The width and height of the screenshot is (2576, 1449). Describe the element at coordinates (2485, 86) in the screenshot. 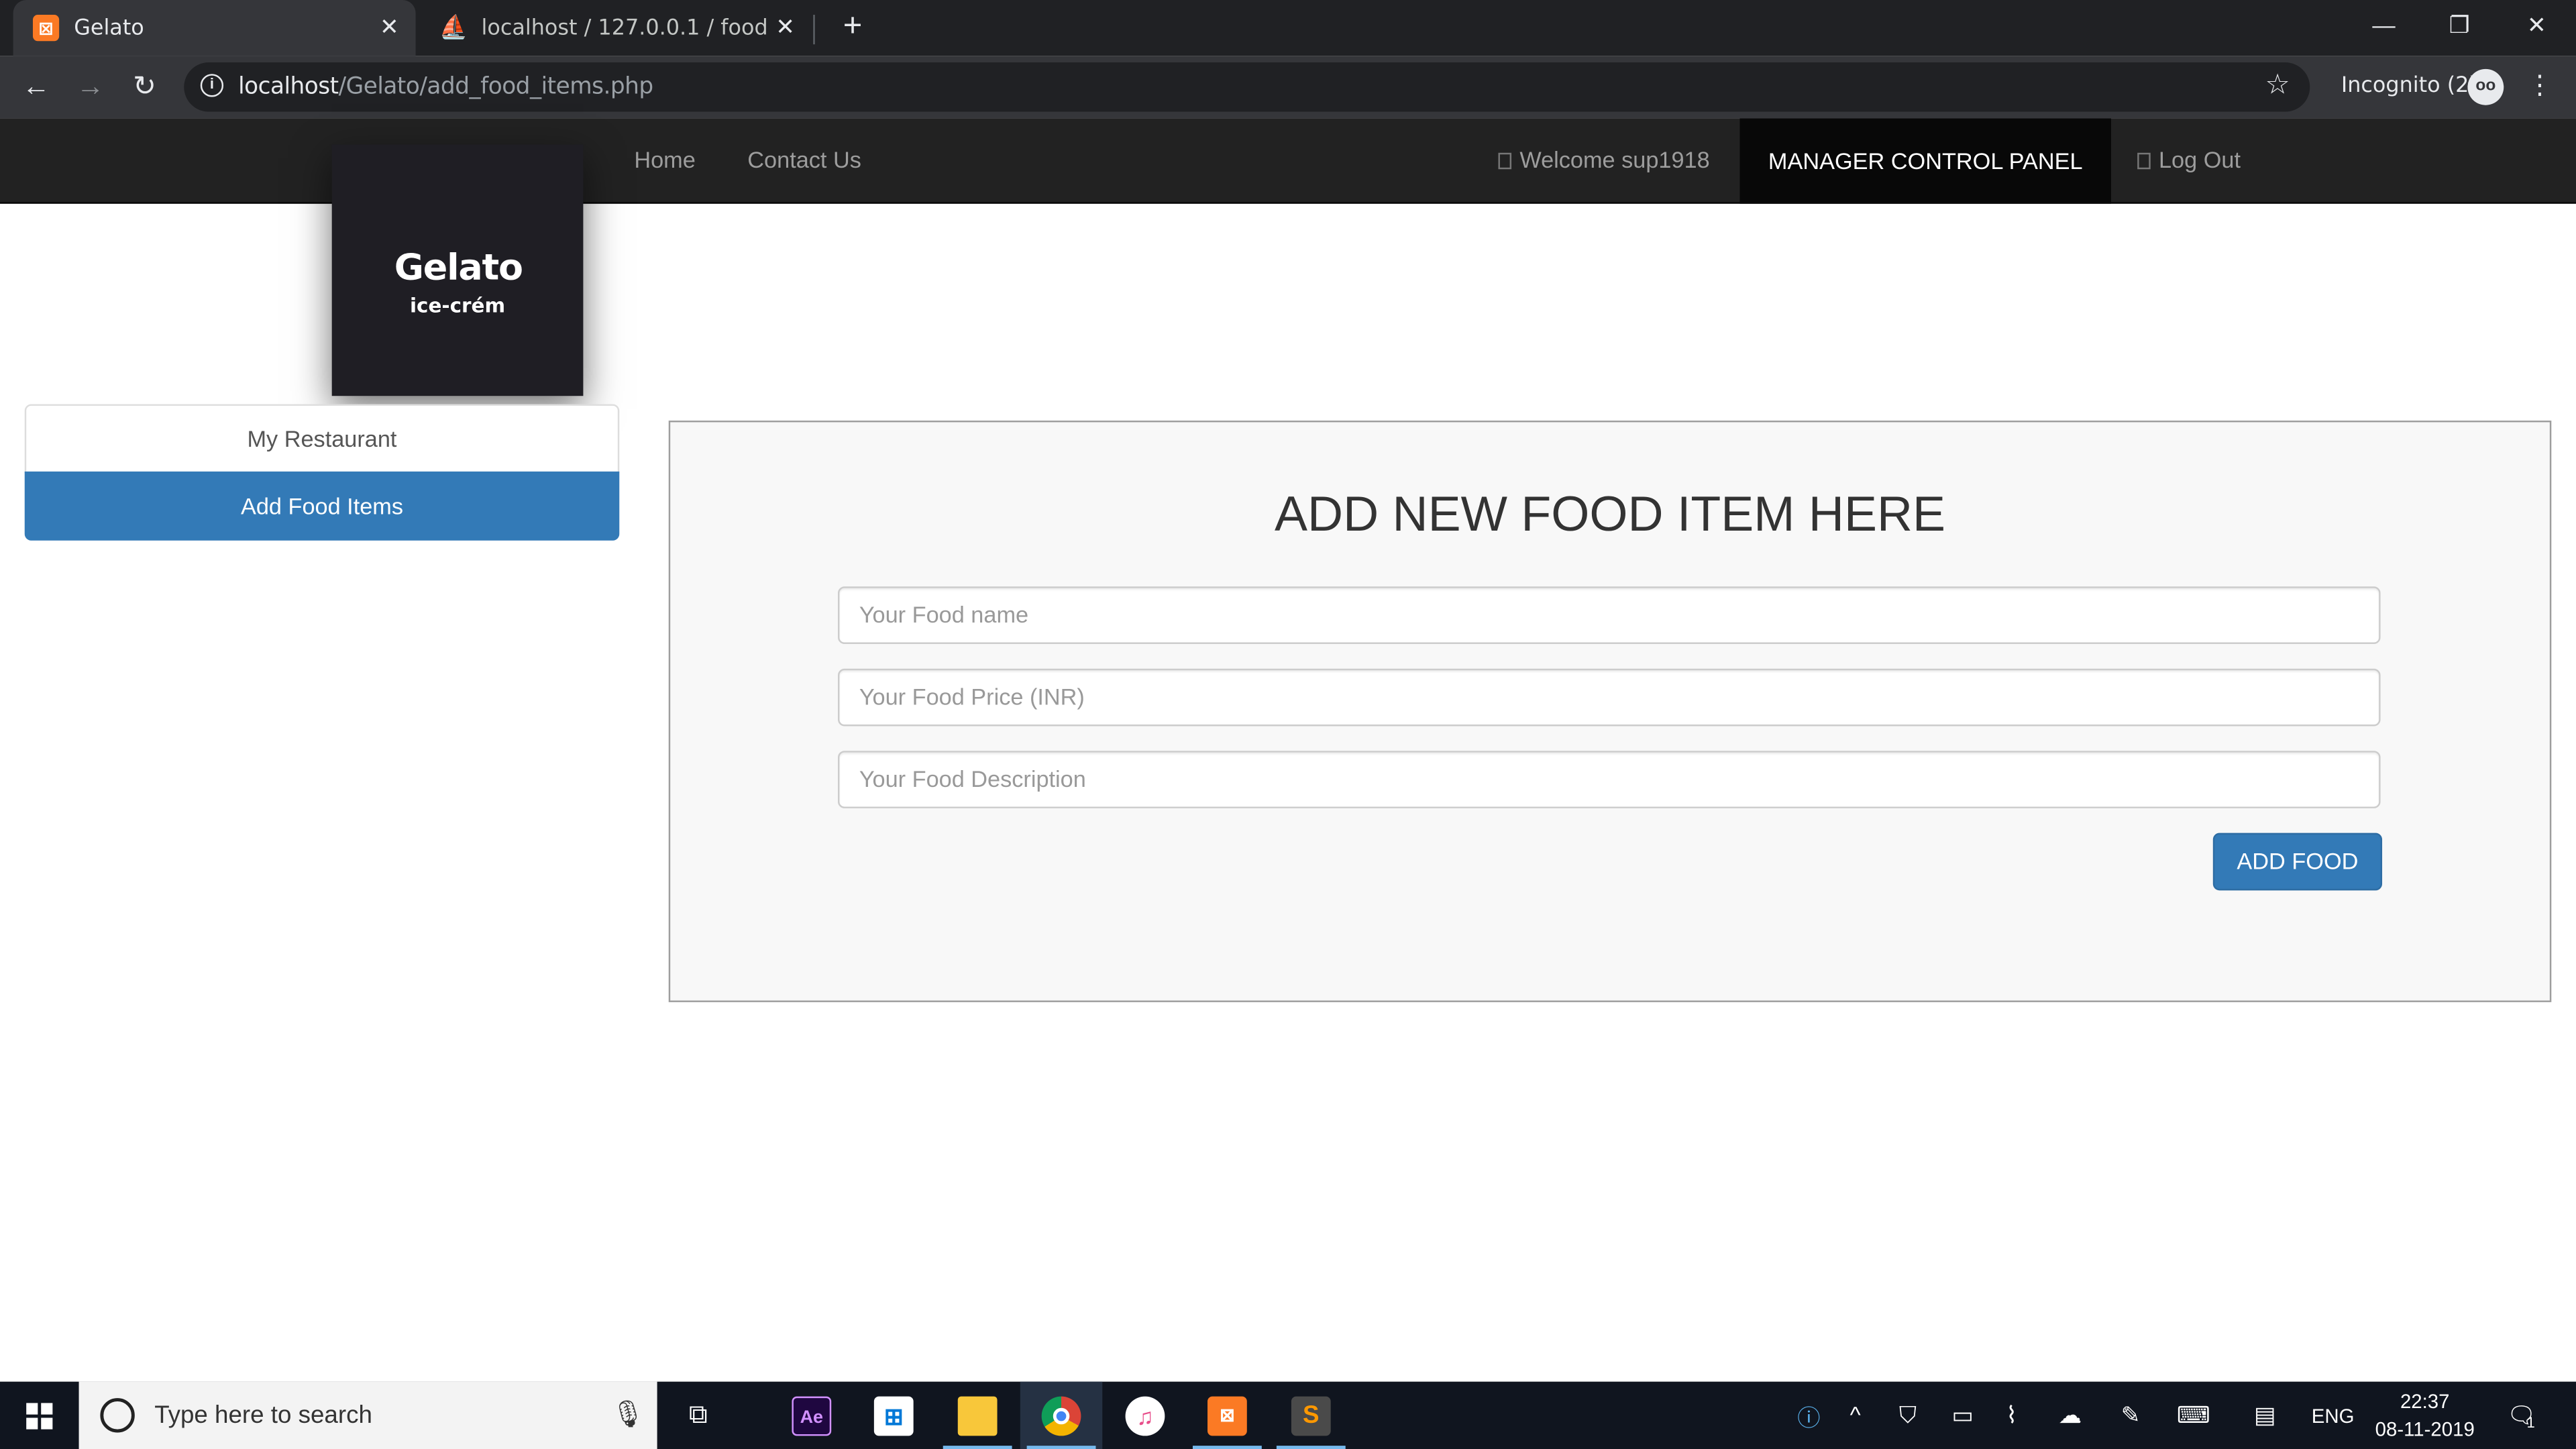

I see `incognito-icon: oo` at that location.